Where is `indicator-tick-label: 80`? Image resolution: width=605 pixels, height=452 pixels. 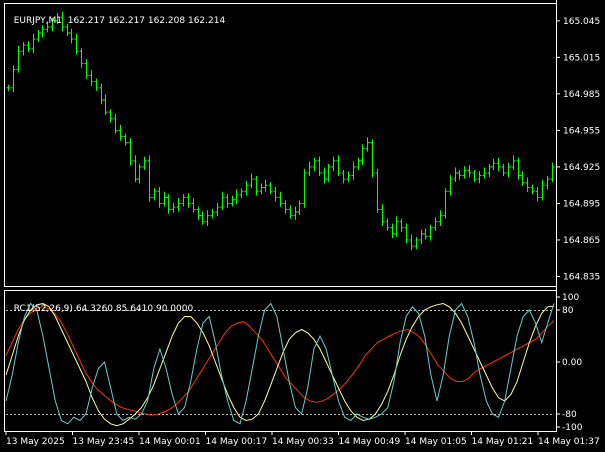 indicator-tick-label: 80 is located at coordinates (568, 311).